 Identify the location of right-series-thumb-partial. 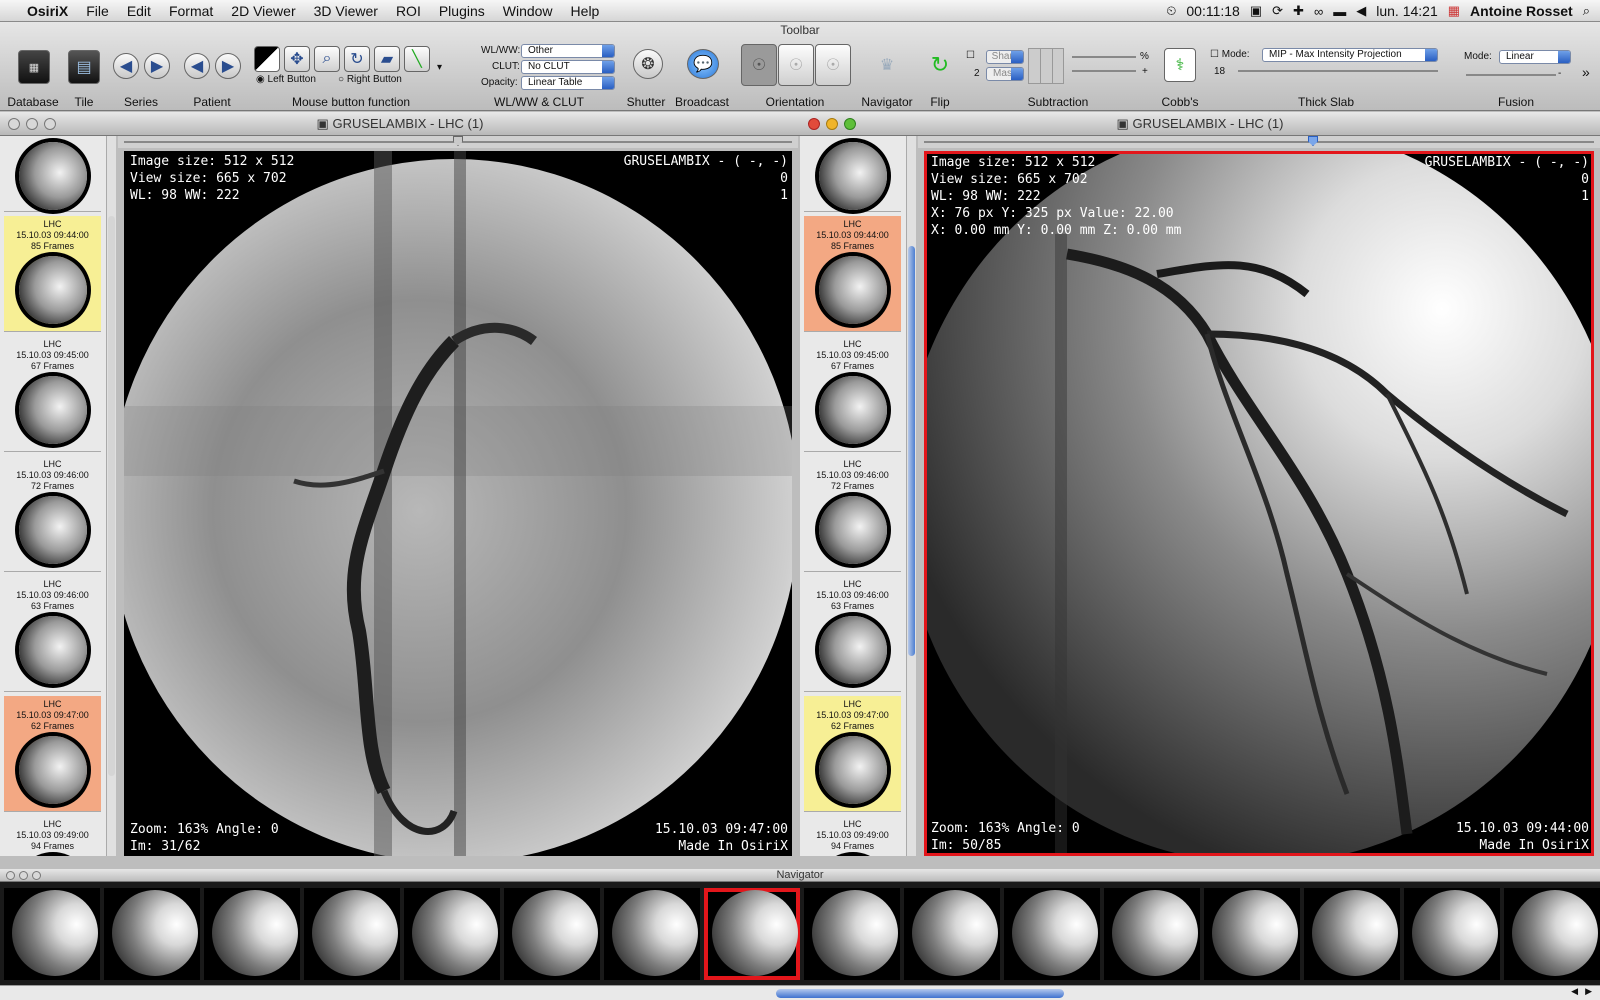
(852, 174).